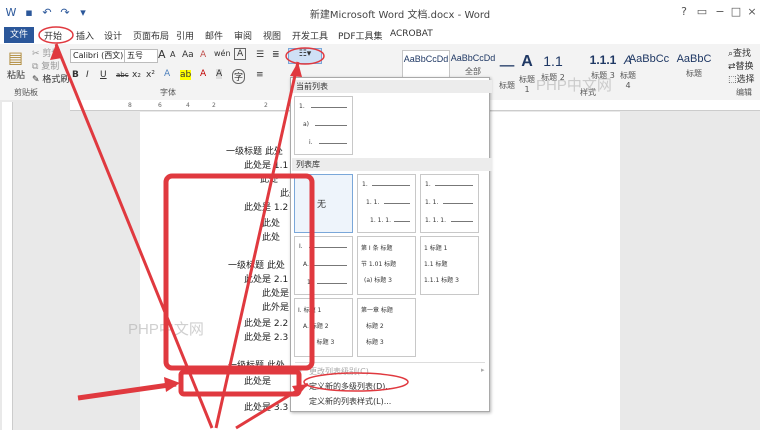 Image resolution: width=760 pixels, height=430 pixels. What do you see at coordinates (56, 35) in the screenshot?
I see `home-tab-highlight` at bounding box center [56, 35].